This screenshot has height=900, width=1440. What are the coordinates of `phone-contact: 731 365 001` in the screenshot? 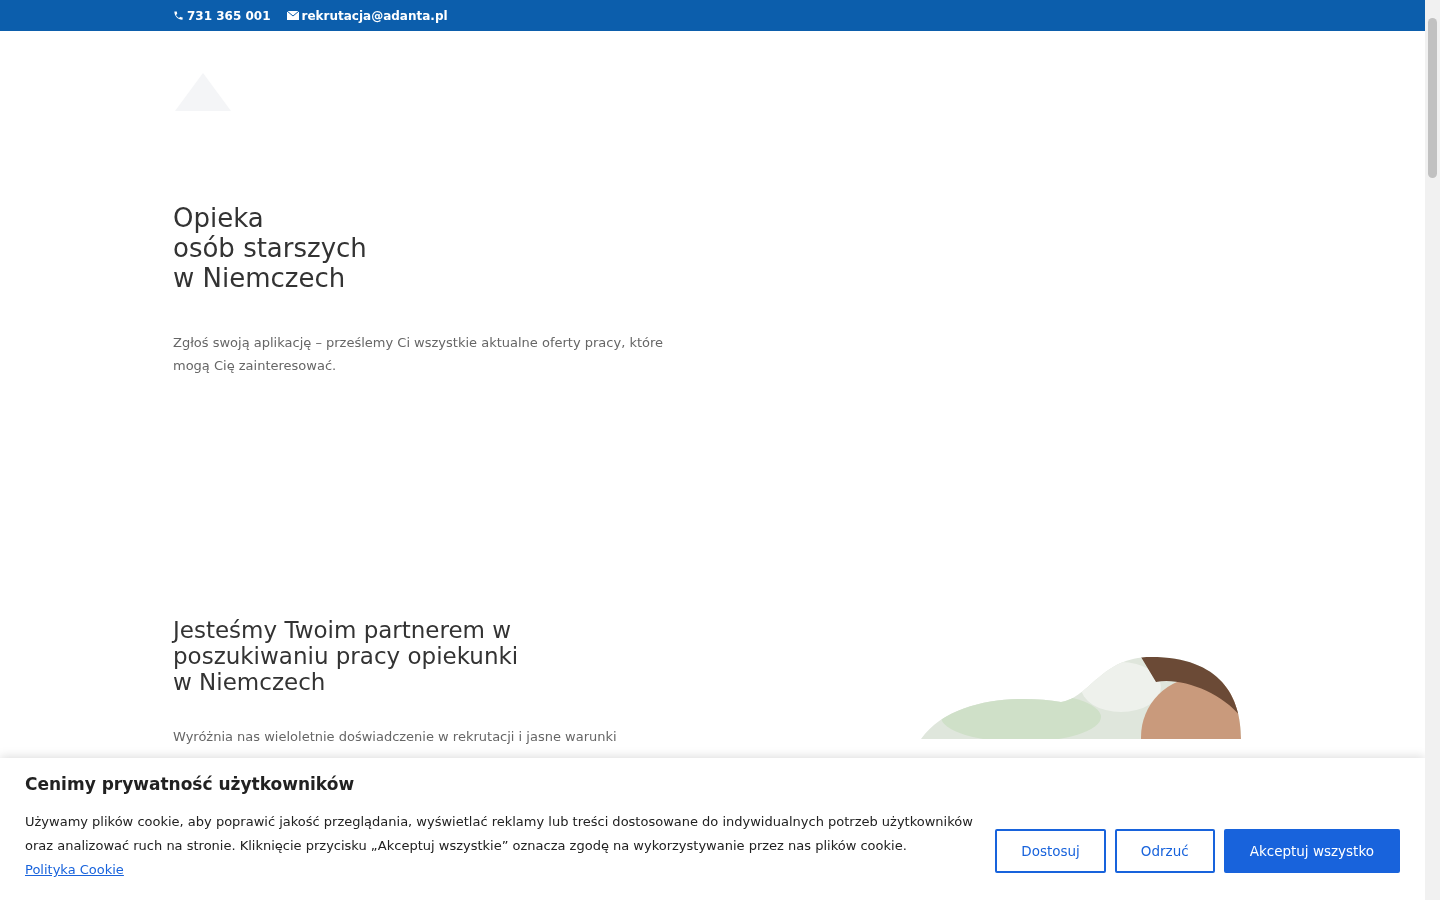 It's located at (222, 15).